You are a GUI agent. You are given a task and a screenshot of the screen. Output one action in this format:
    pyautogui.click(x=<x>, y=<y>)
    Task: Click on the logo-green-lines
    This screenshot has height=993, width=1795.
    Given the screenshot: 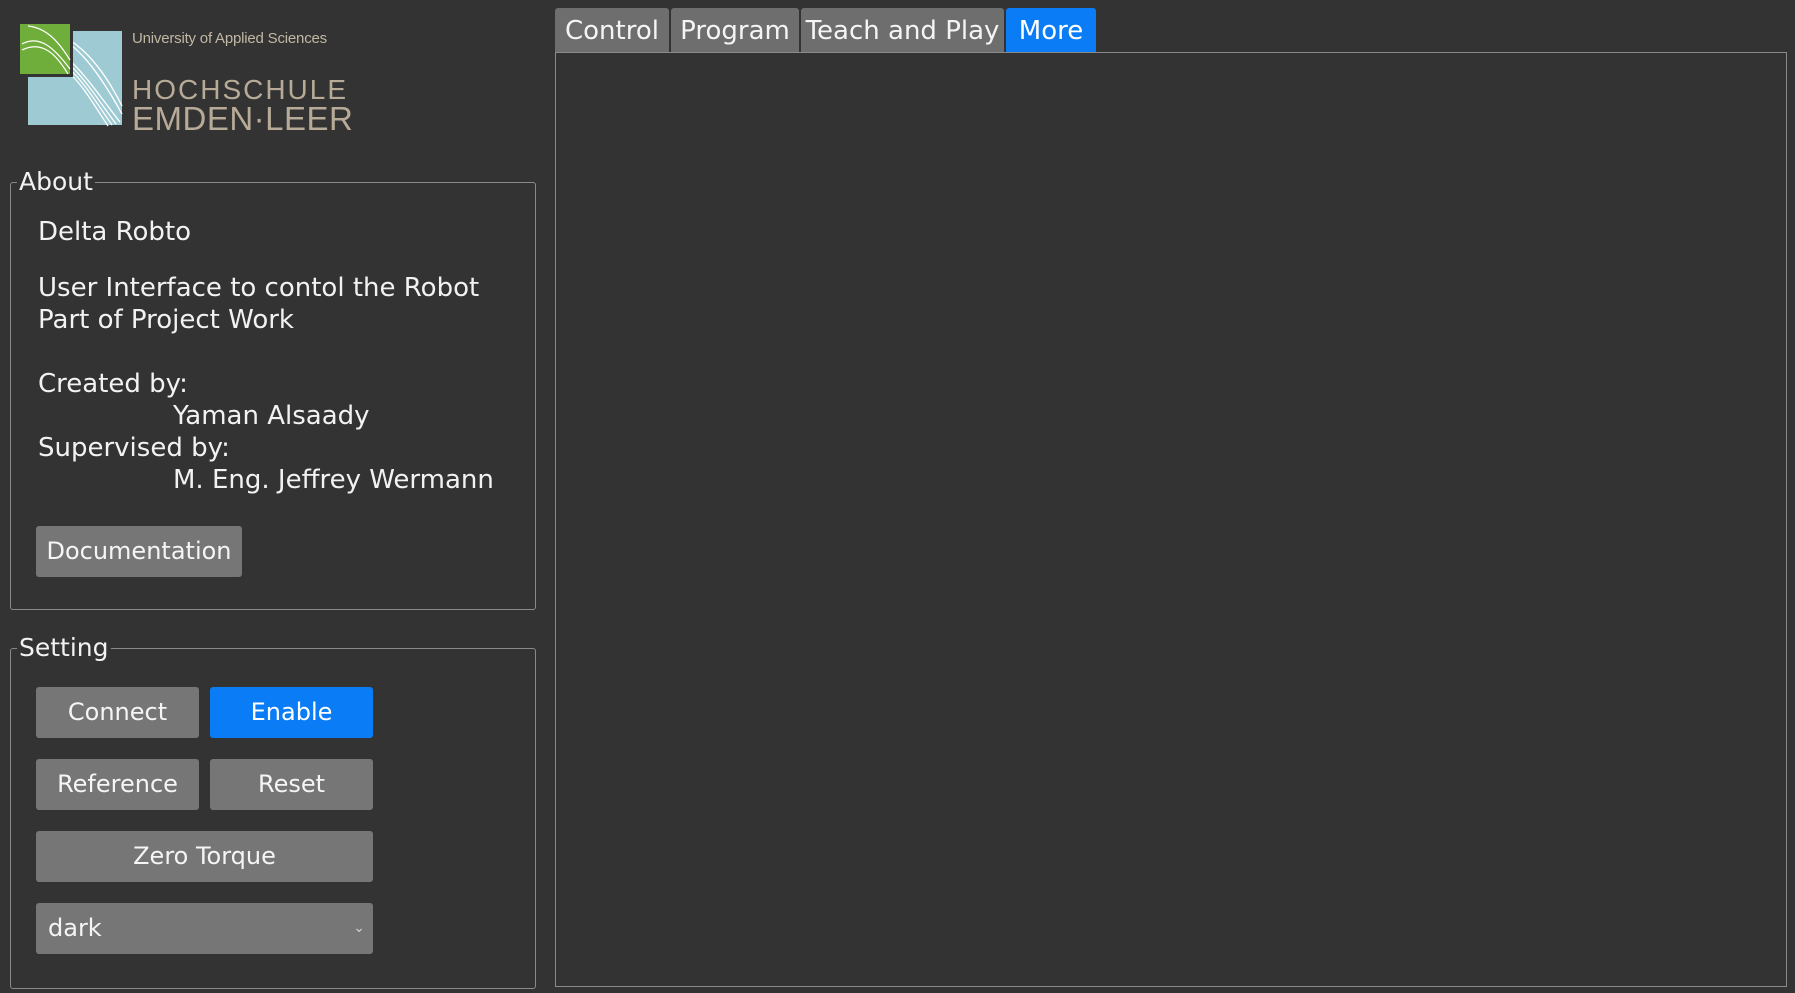 What is the action you would take?
    pyautogui.click(x=46, y=50)
    